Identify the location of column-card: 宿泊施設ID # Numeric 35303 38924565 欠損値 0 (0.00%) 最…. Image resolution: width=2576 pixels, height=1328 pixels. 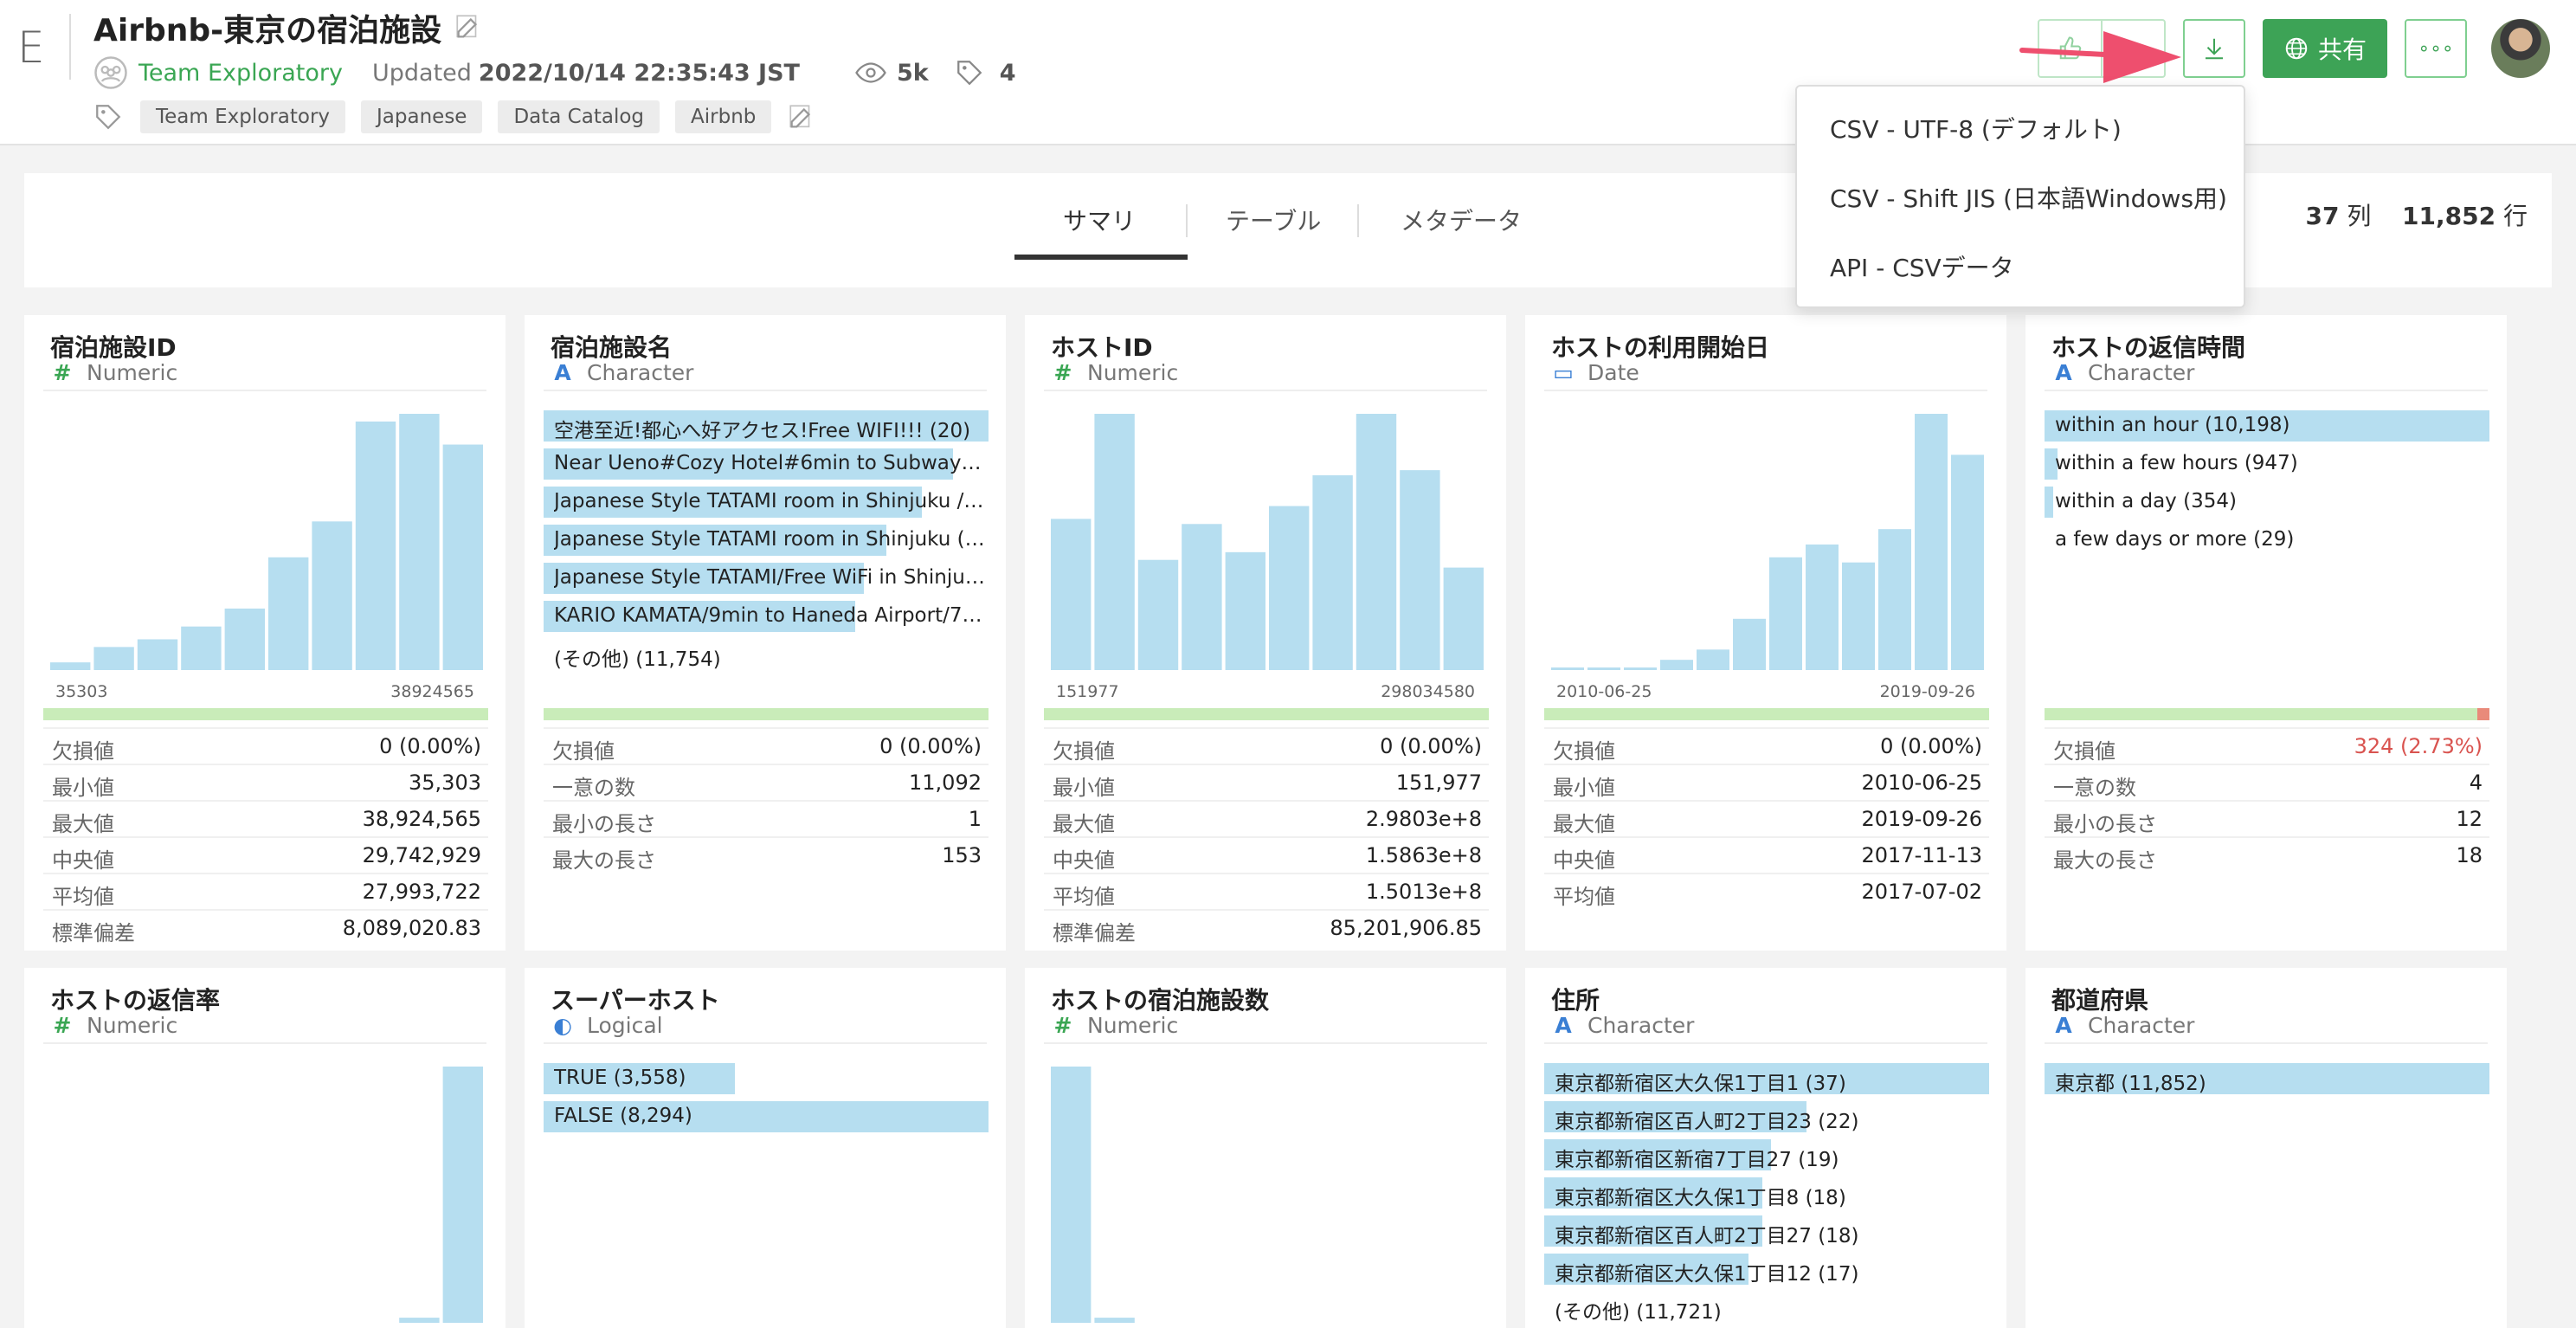
(265, 633).